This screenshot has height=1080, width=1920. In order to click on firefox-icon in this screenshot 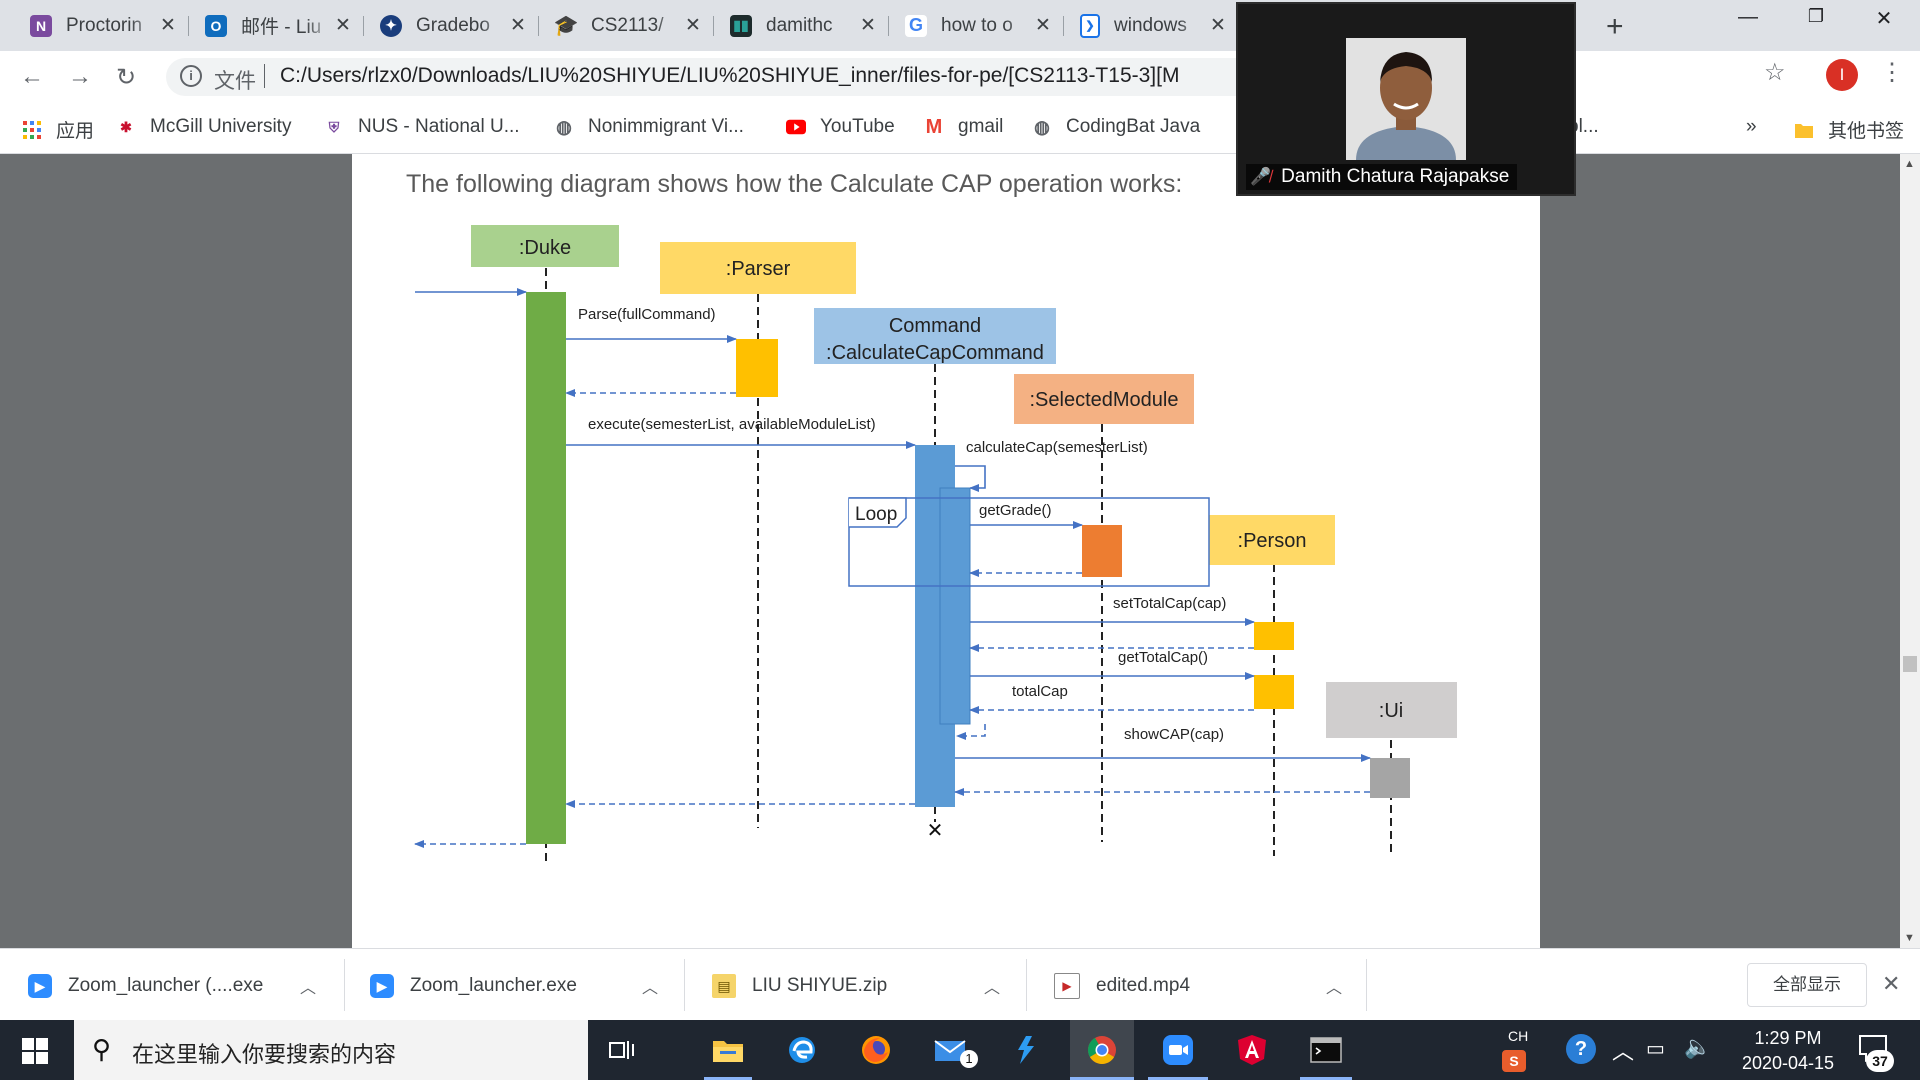, I will do `click(876, 1050)`.